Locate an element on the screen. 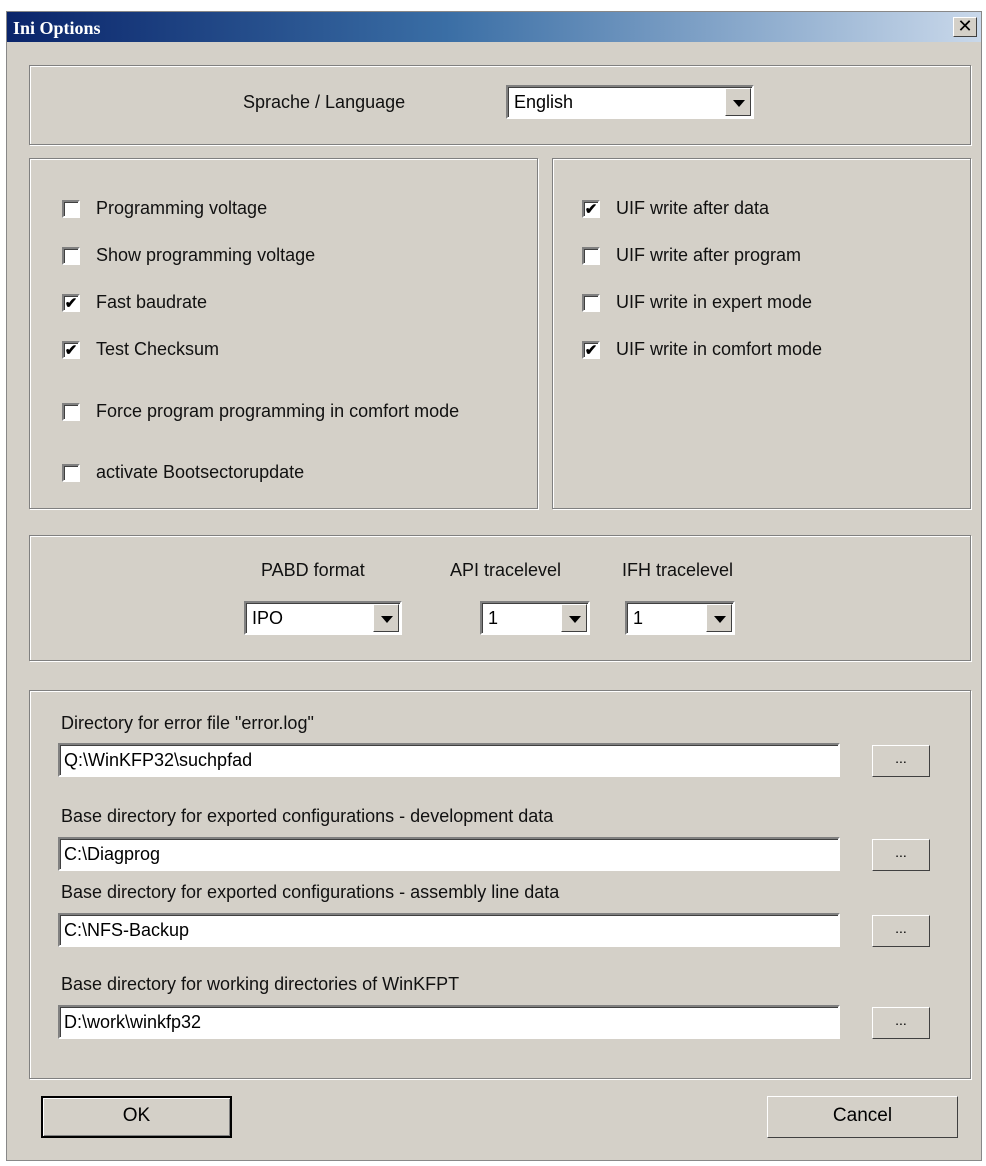 This screenshot has width=986, height=1166. language-group: Sprache / Language English is located at coordinates (500, 105).